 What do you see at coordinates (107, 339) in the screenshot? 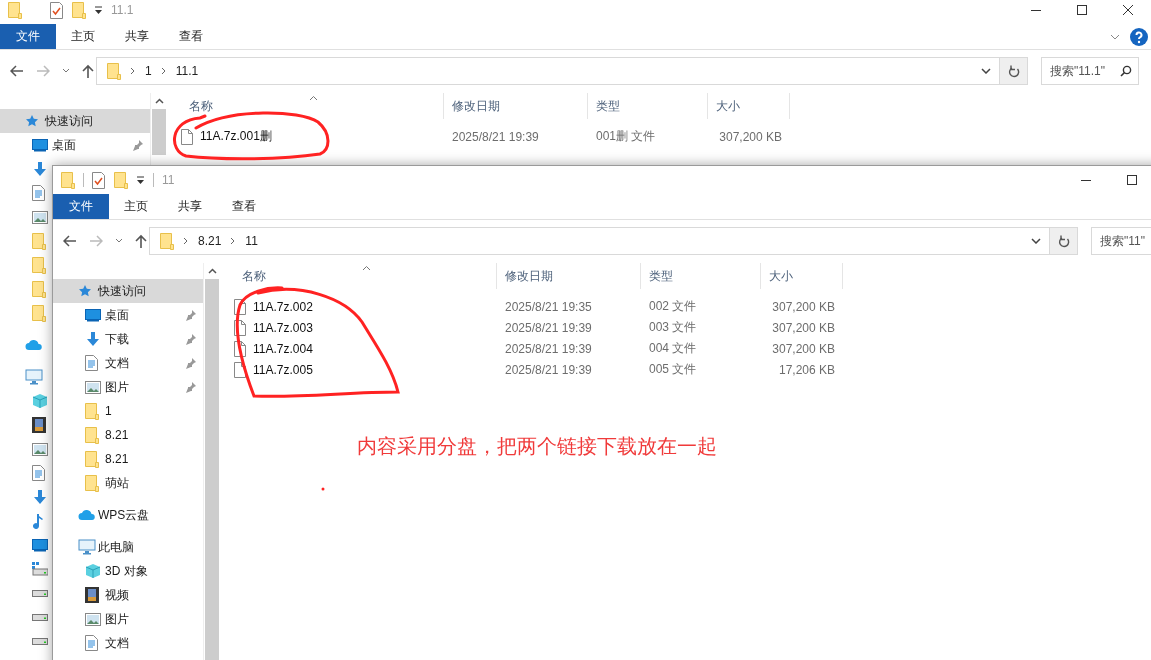
I see `nav-item: 下载` at bounding box center [107, 339].